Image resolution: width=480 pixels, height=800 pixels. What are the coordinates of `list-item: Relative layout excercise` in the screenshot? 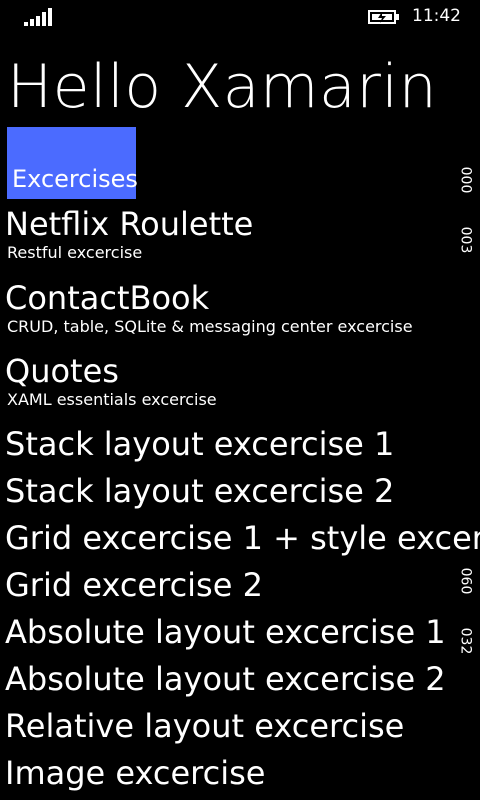 It's located at (204, 726).